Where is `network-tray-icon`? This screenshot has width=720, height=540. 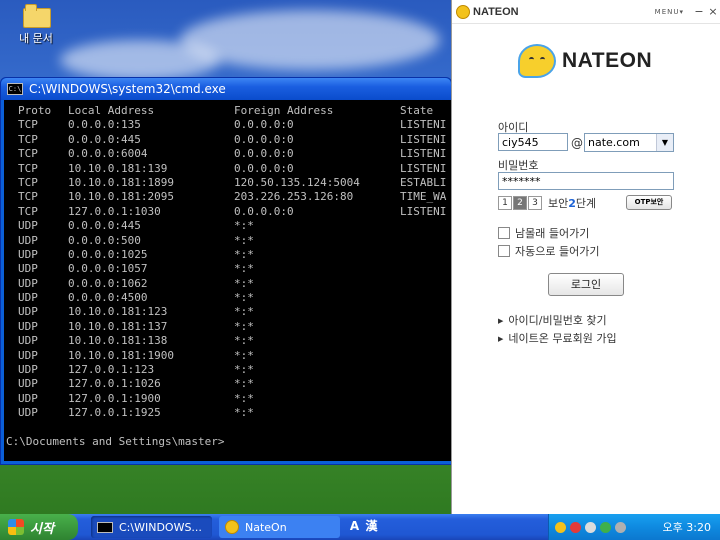
network-tray-icon is located at coordinates (605, 527).